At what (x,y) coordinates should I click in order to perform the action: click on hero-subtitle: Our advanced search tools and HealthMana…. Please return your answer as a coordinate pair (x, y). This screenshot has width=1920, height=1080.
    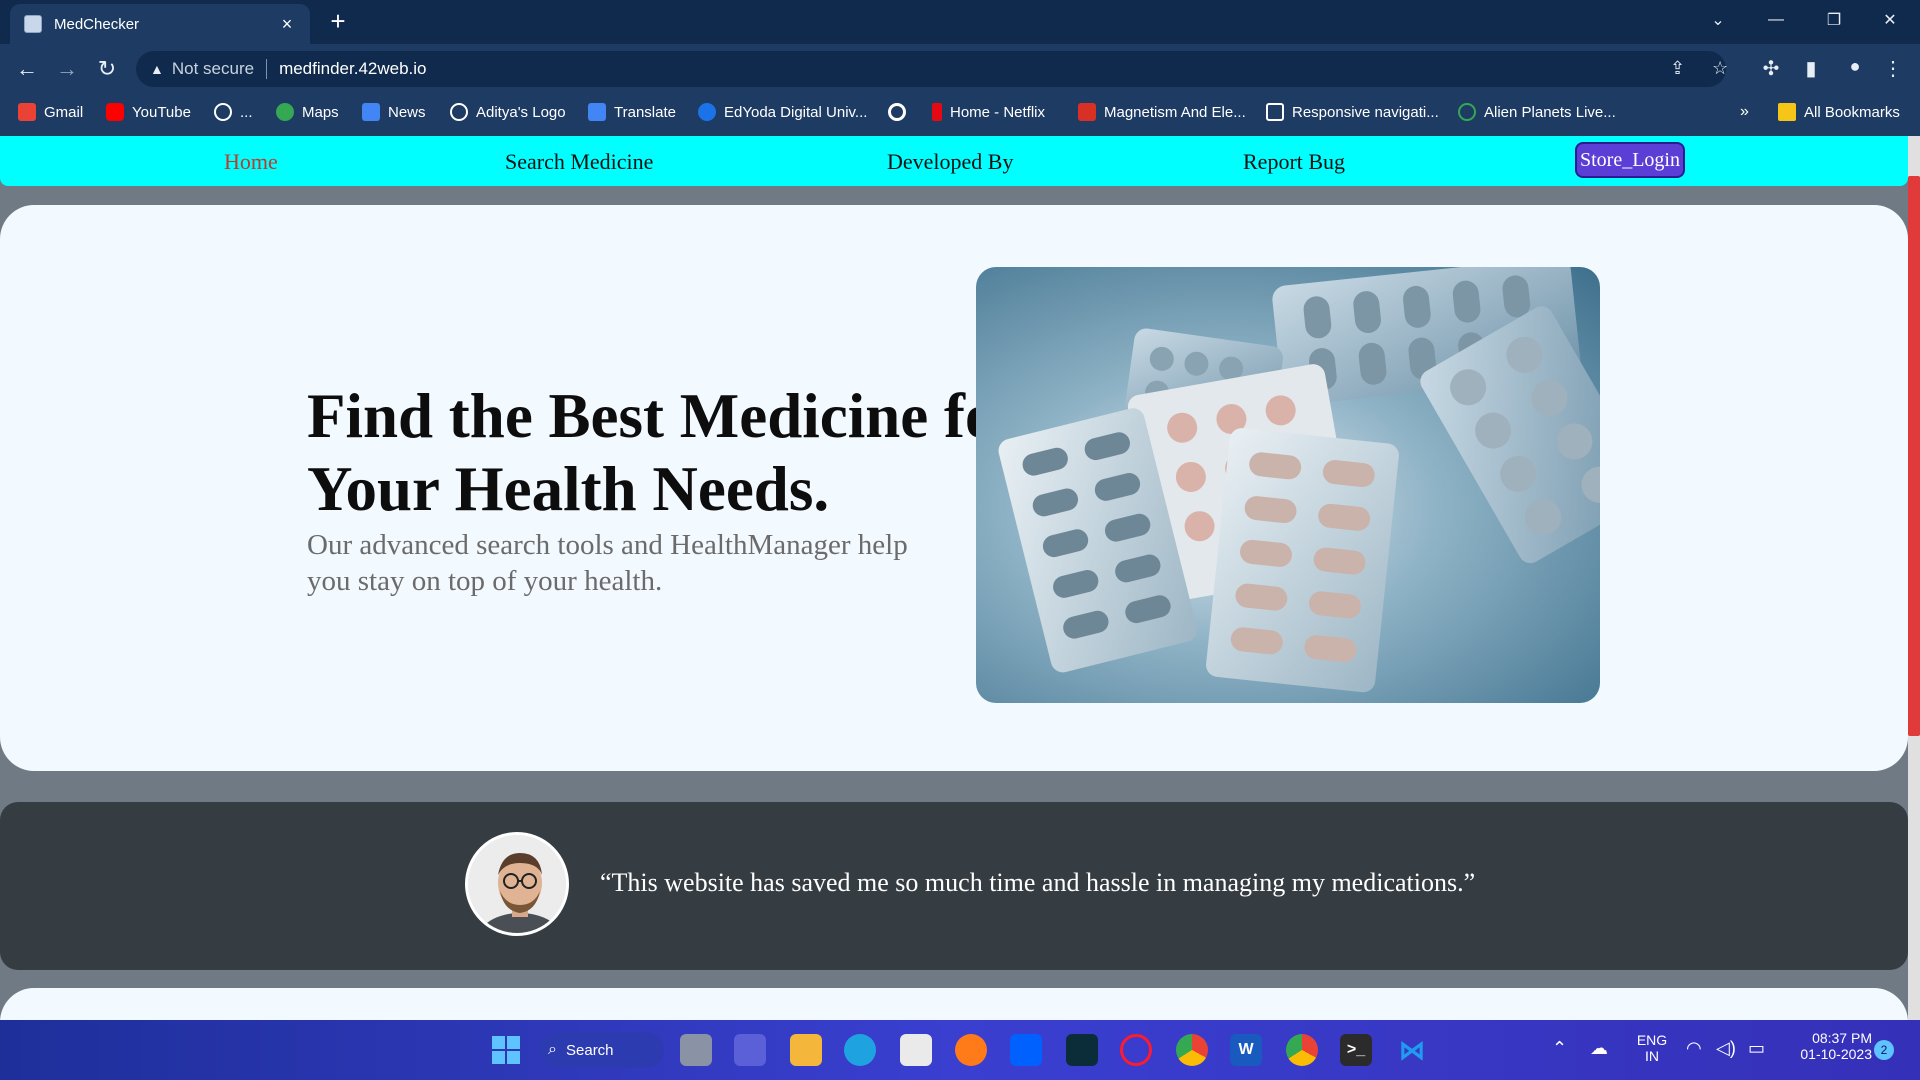
    Looking at the image, I should click on (607, 563).